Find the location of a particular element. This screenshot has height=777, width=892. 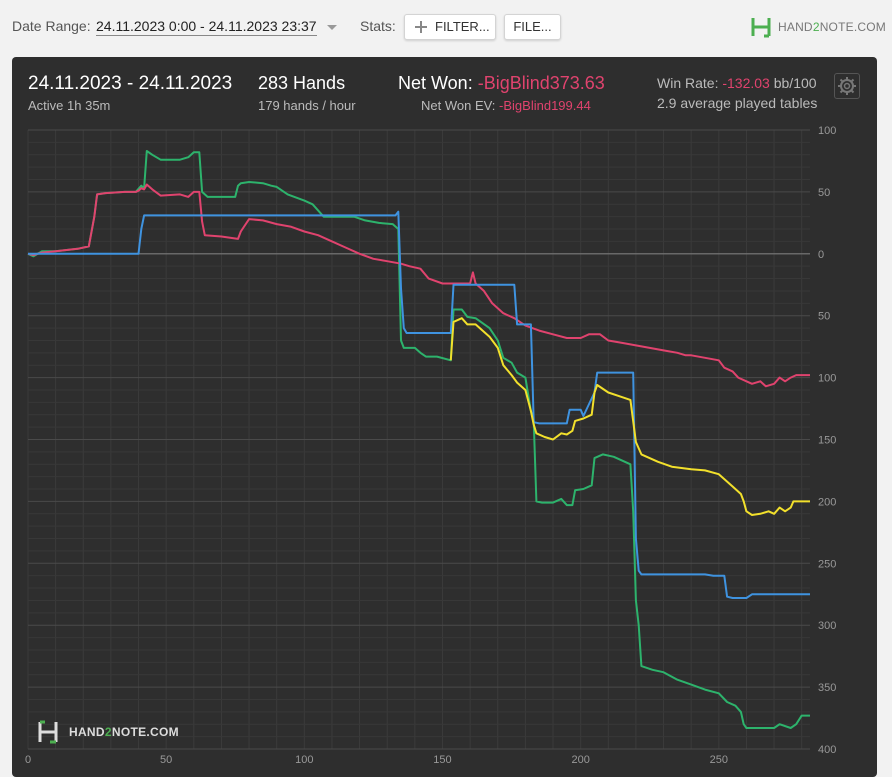

y-tick-label: 200 is located at coordinates (827, 502).